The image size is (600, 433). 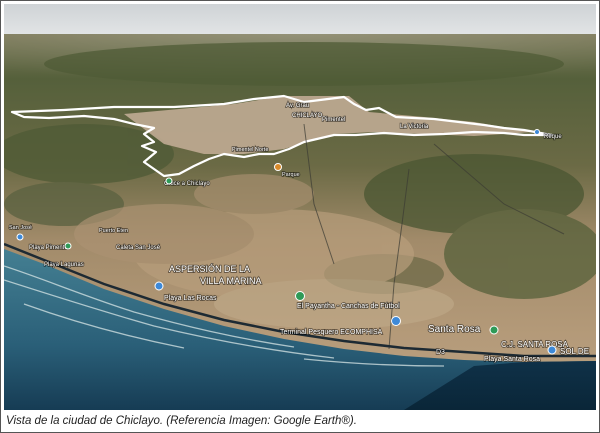 What do you see at coordinates (574, 351) in the screenshot?
I see `label-sol: SOL DE` at bounding box center [574, 351].